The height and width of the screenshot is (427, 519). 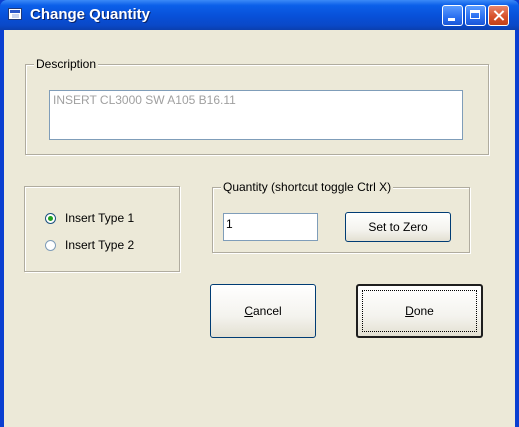 I want to click on radio-unchecked-icon, so click(x=50, y=245).